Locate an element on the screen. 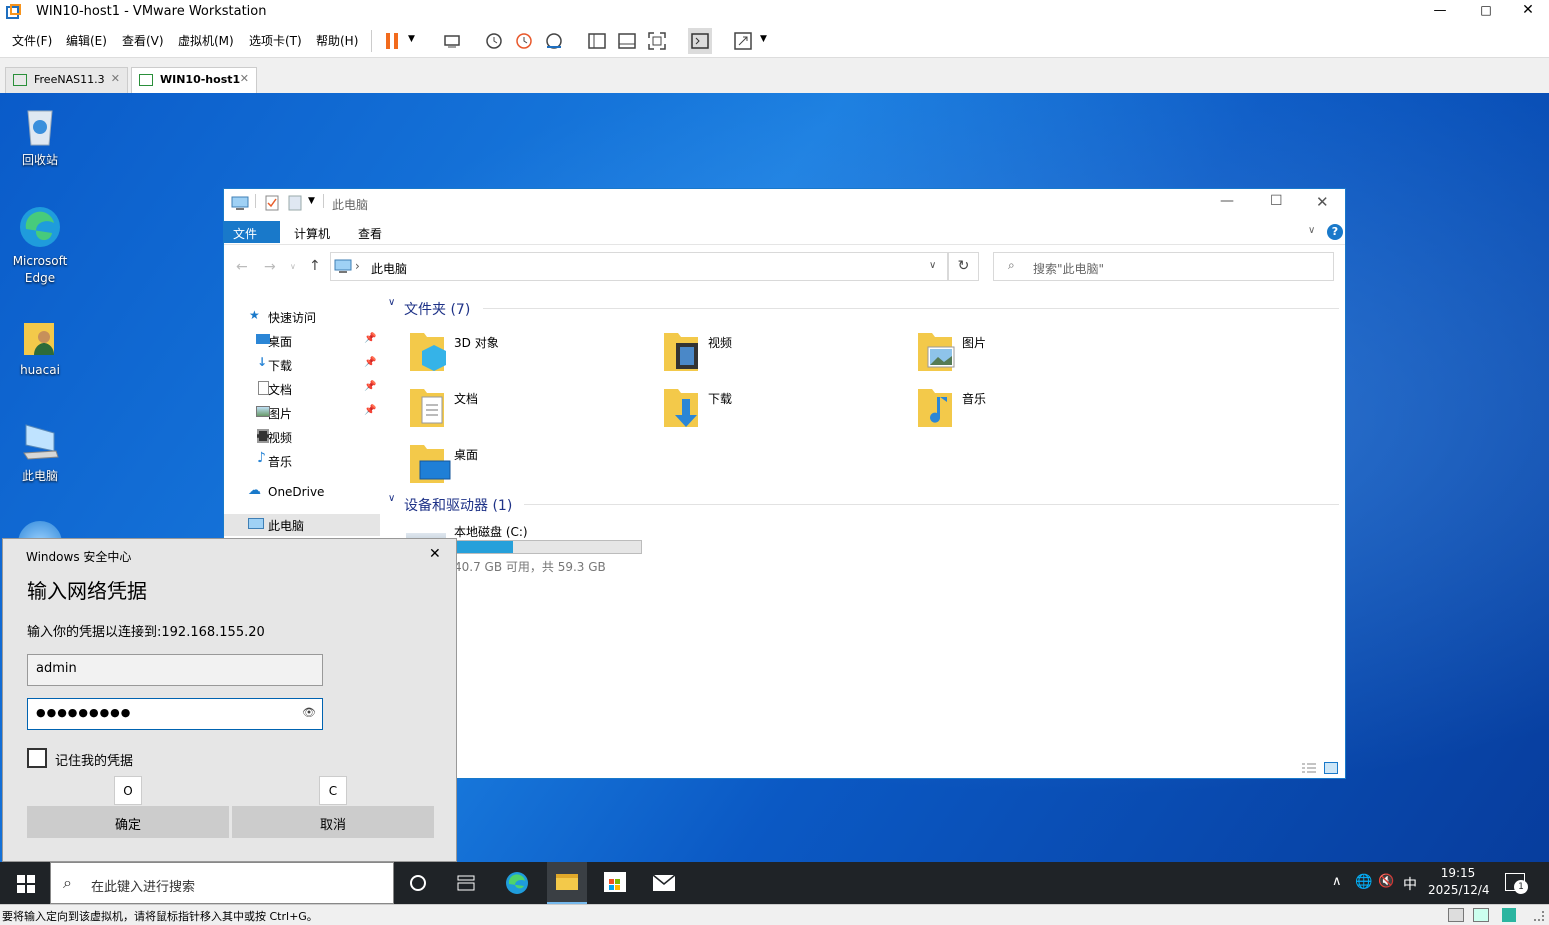 Image resolution: width=1549 pixels, height=925 pixels. mail-icon is located at coordinates (664, 883).